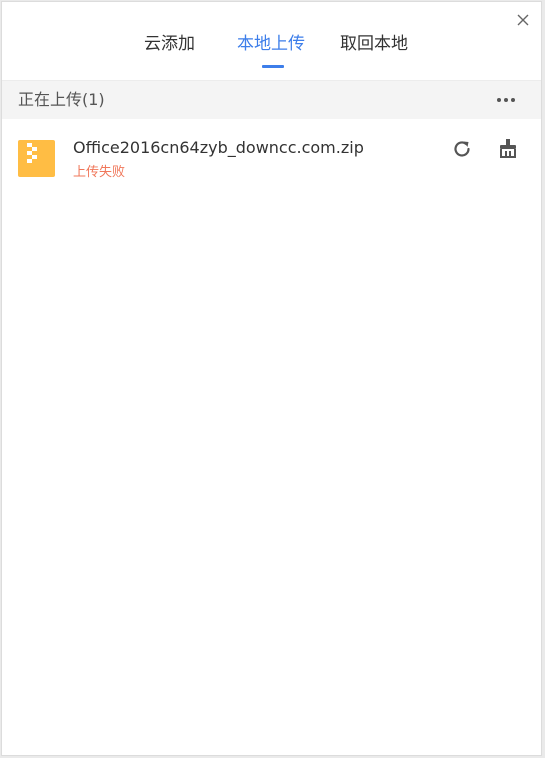  Describe the element at coordinates (374, 44) in the screenshot. I see `tab-retrieve-local: 取回本地` at that location.